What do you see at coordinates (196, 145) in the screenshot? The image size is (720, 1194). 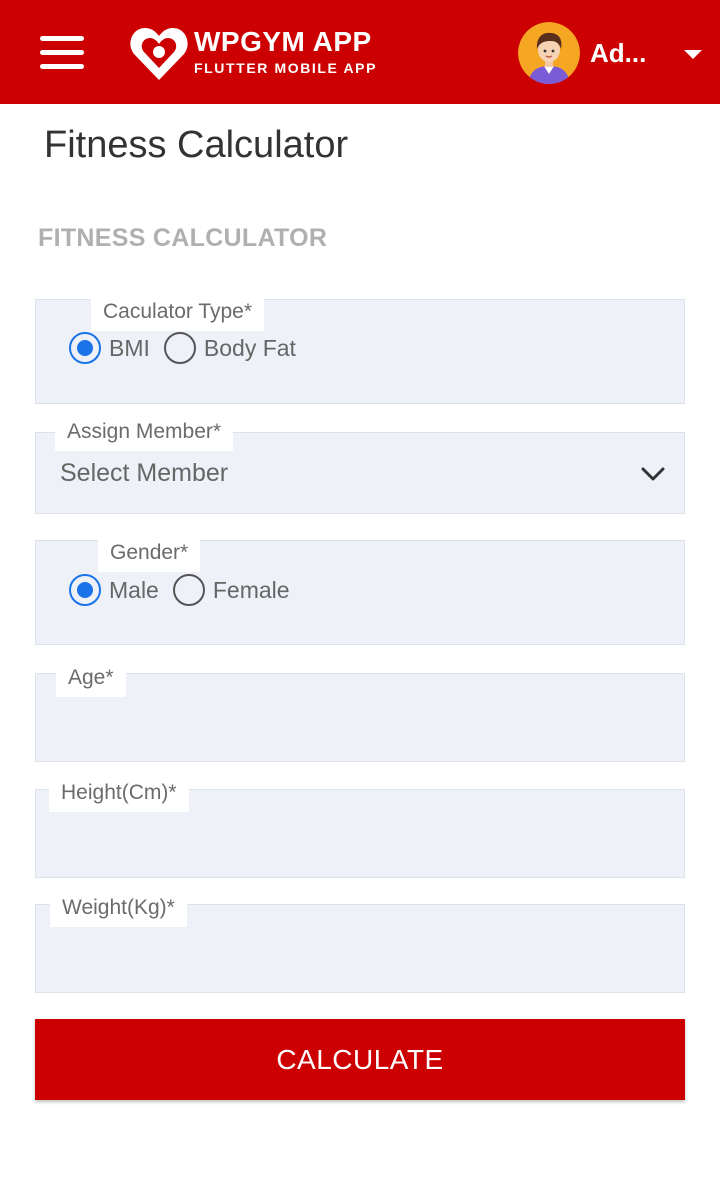 I see `page-title: Fitness Calculator` at bounding box center [196, 145].